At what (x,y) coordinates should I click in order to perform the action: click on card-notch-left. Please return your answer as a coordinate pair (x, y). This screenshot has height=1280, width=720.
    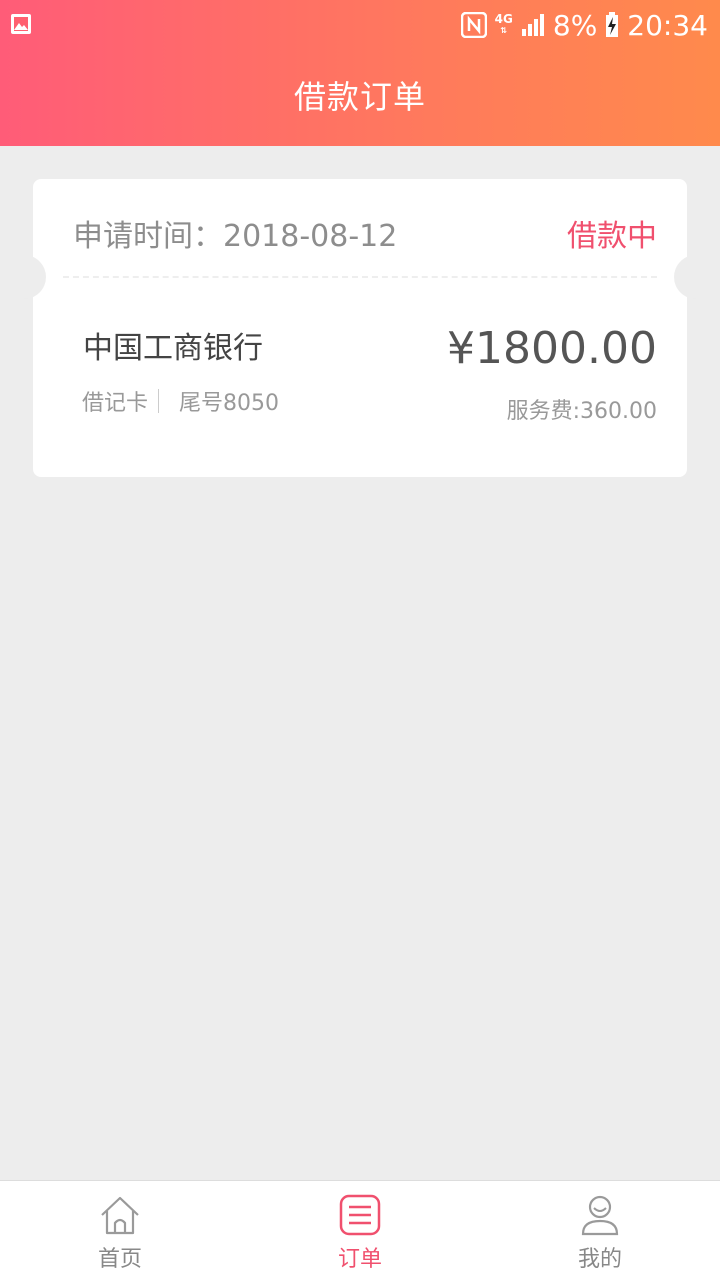
    Looking at the image, I should click on (33, 277).